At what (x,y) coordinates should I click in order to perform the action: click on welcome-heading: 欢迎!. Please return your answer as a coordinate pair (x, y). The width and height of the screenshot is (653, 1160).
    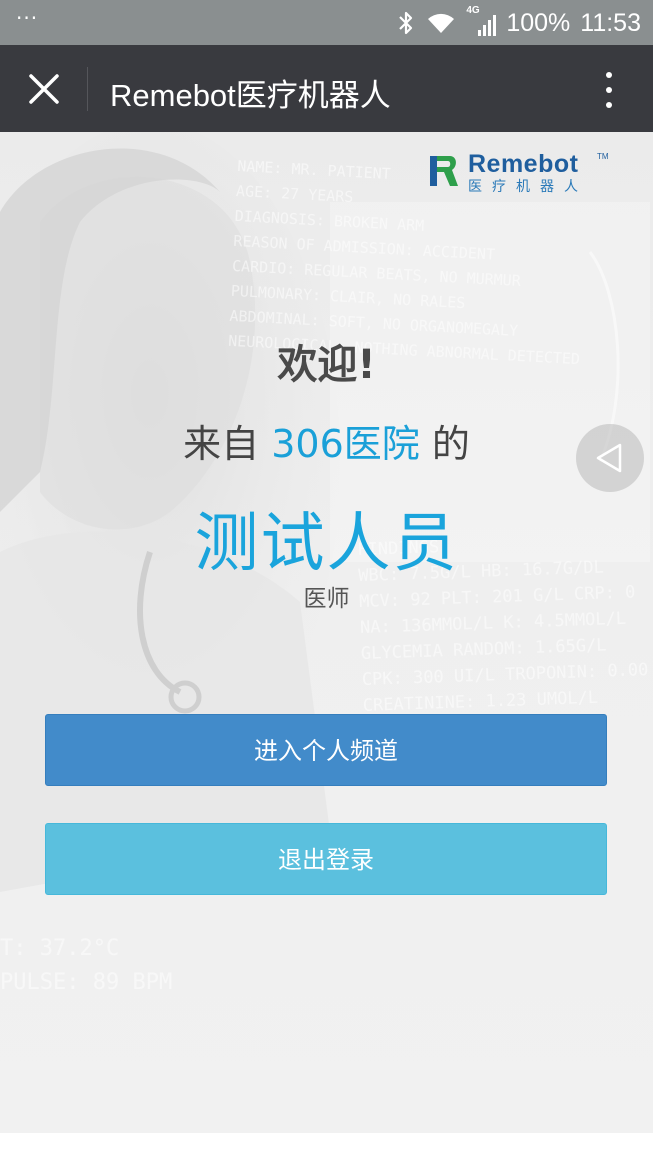
    Looking at the image, I should click on (326, 365).